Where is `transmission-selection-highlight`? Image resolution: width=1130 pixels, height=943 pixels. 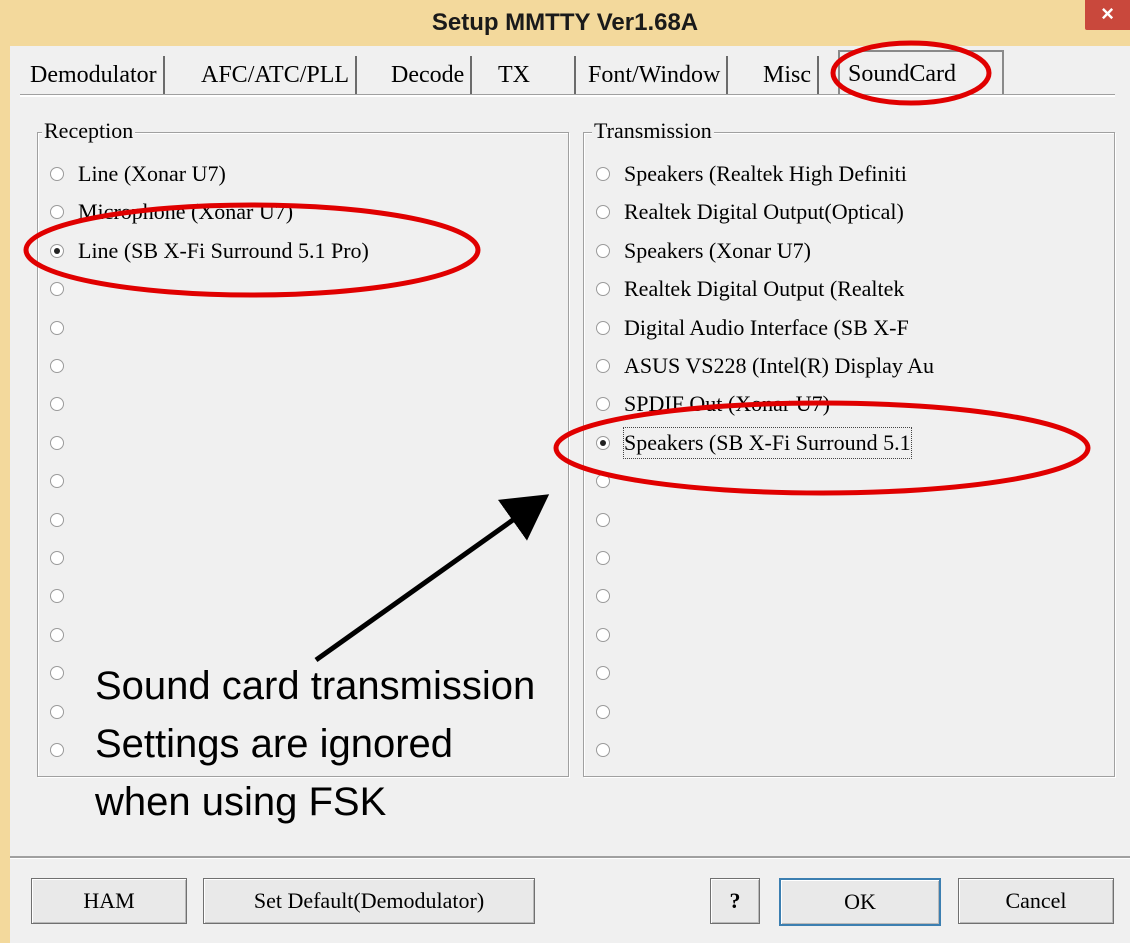 transmission-selection-highlight is located at coordinates (822, 448).